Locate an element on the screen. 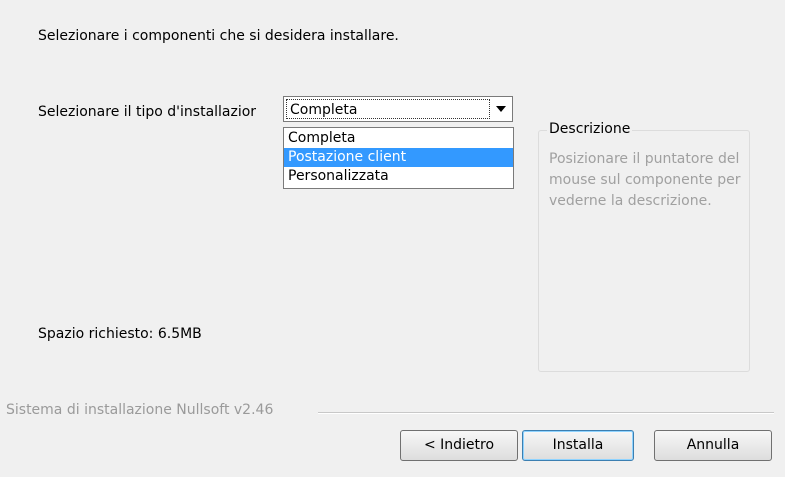 The image size is (785, 477). chevron-down-icon is located at coordinates (501, 109).